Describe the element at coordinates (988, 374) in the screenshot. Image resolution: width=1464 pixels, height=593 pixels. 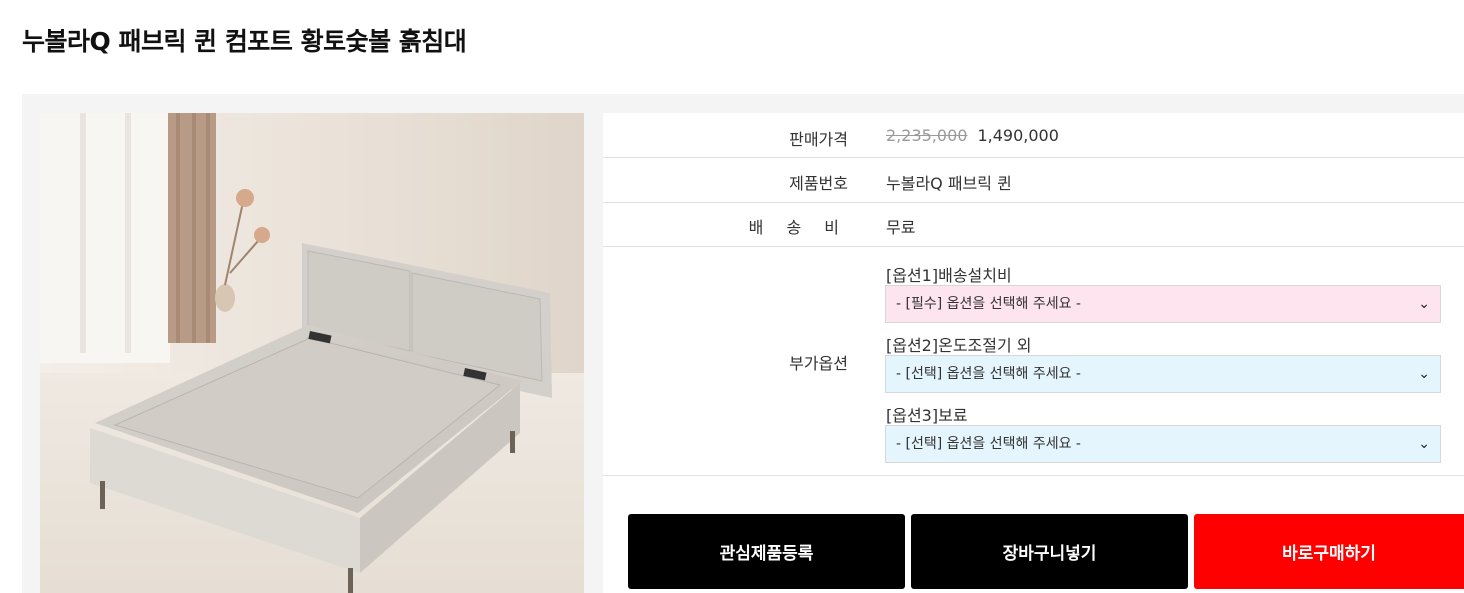
I see `option-2-selected: - [선택] 옵션을 선택해 주세요 -` at that location.